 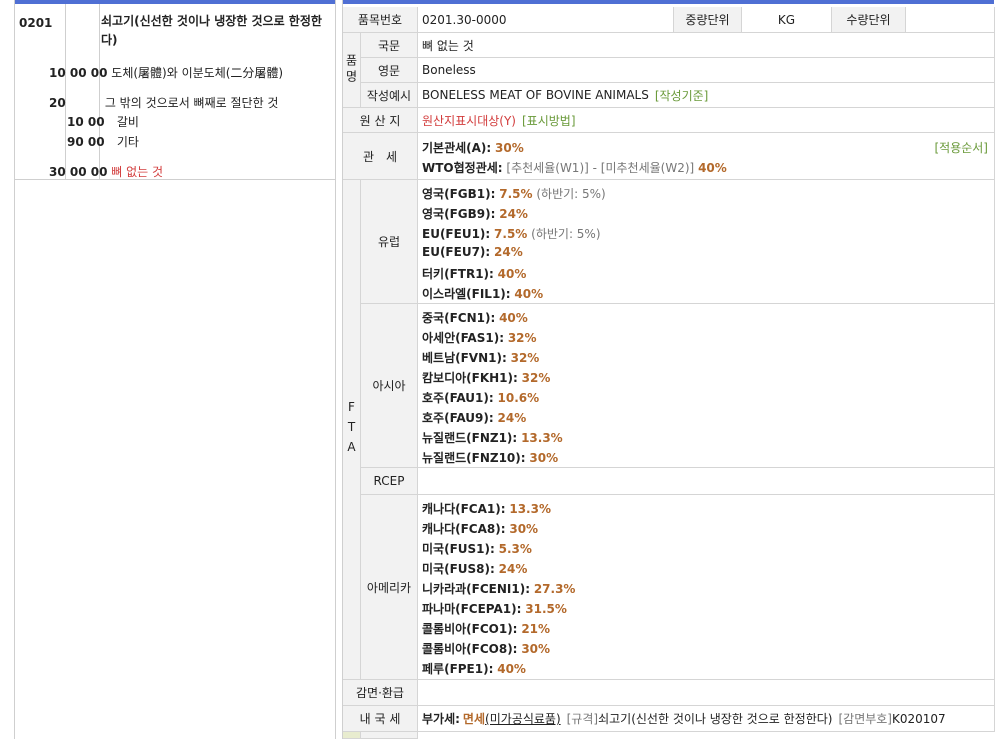 What do you see at coordinates (919, 718) in the screenshot?
I see `reduction-code-value: K020107` at bounding box center [919, 718].